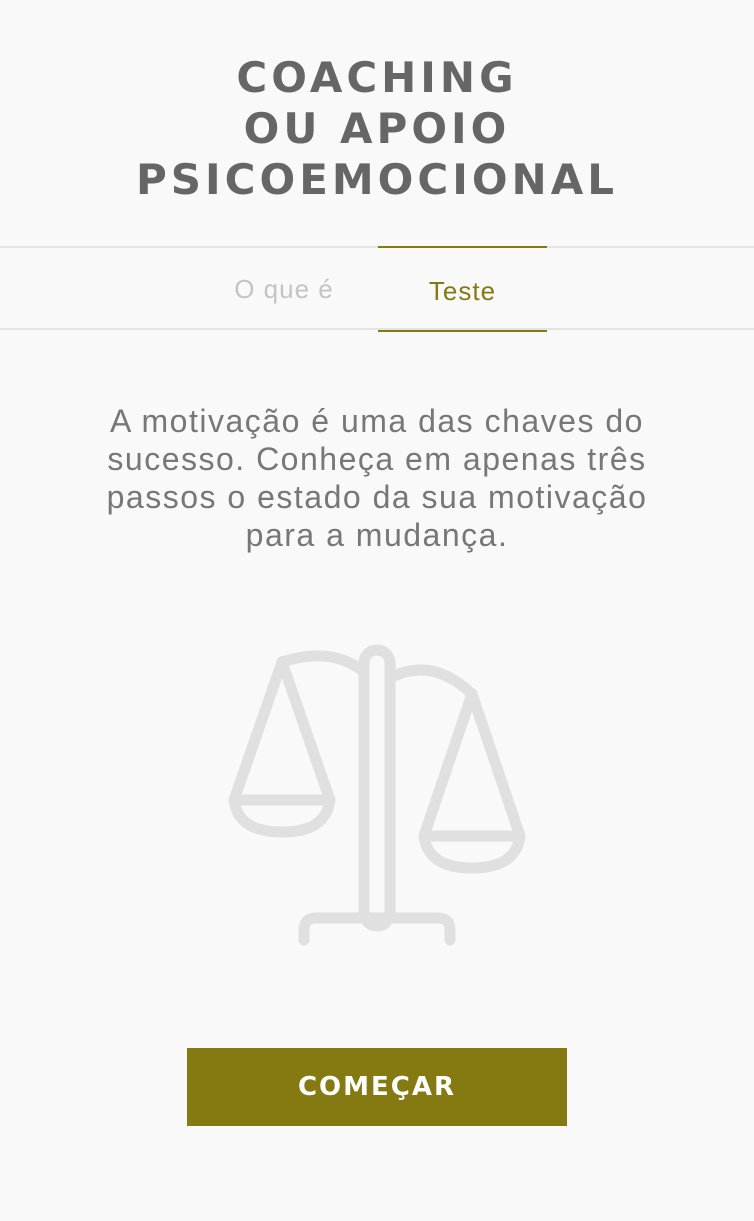 This screenshot has width=754, height=1221. Describe the element at coordinates (284, 289) in the screenshot. I see `tab-o-que-e: O que é` at that location.